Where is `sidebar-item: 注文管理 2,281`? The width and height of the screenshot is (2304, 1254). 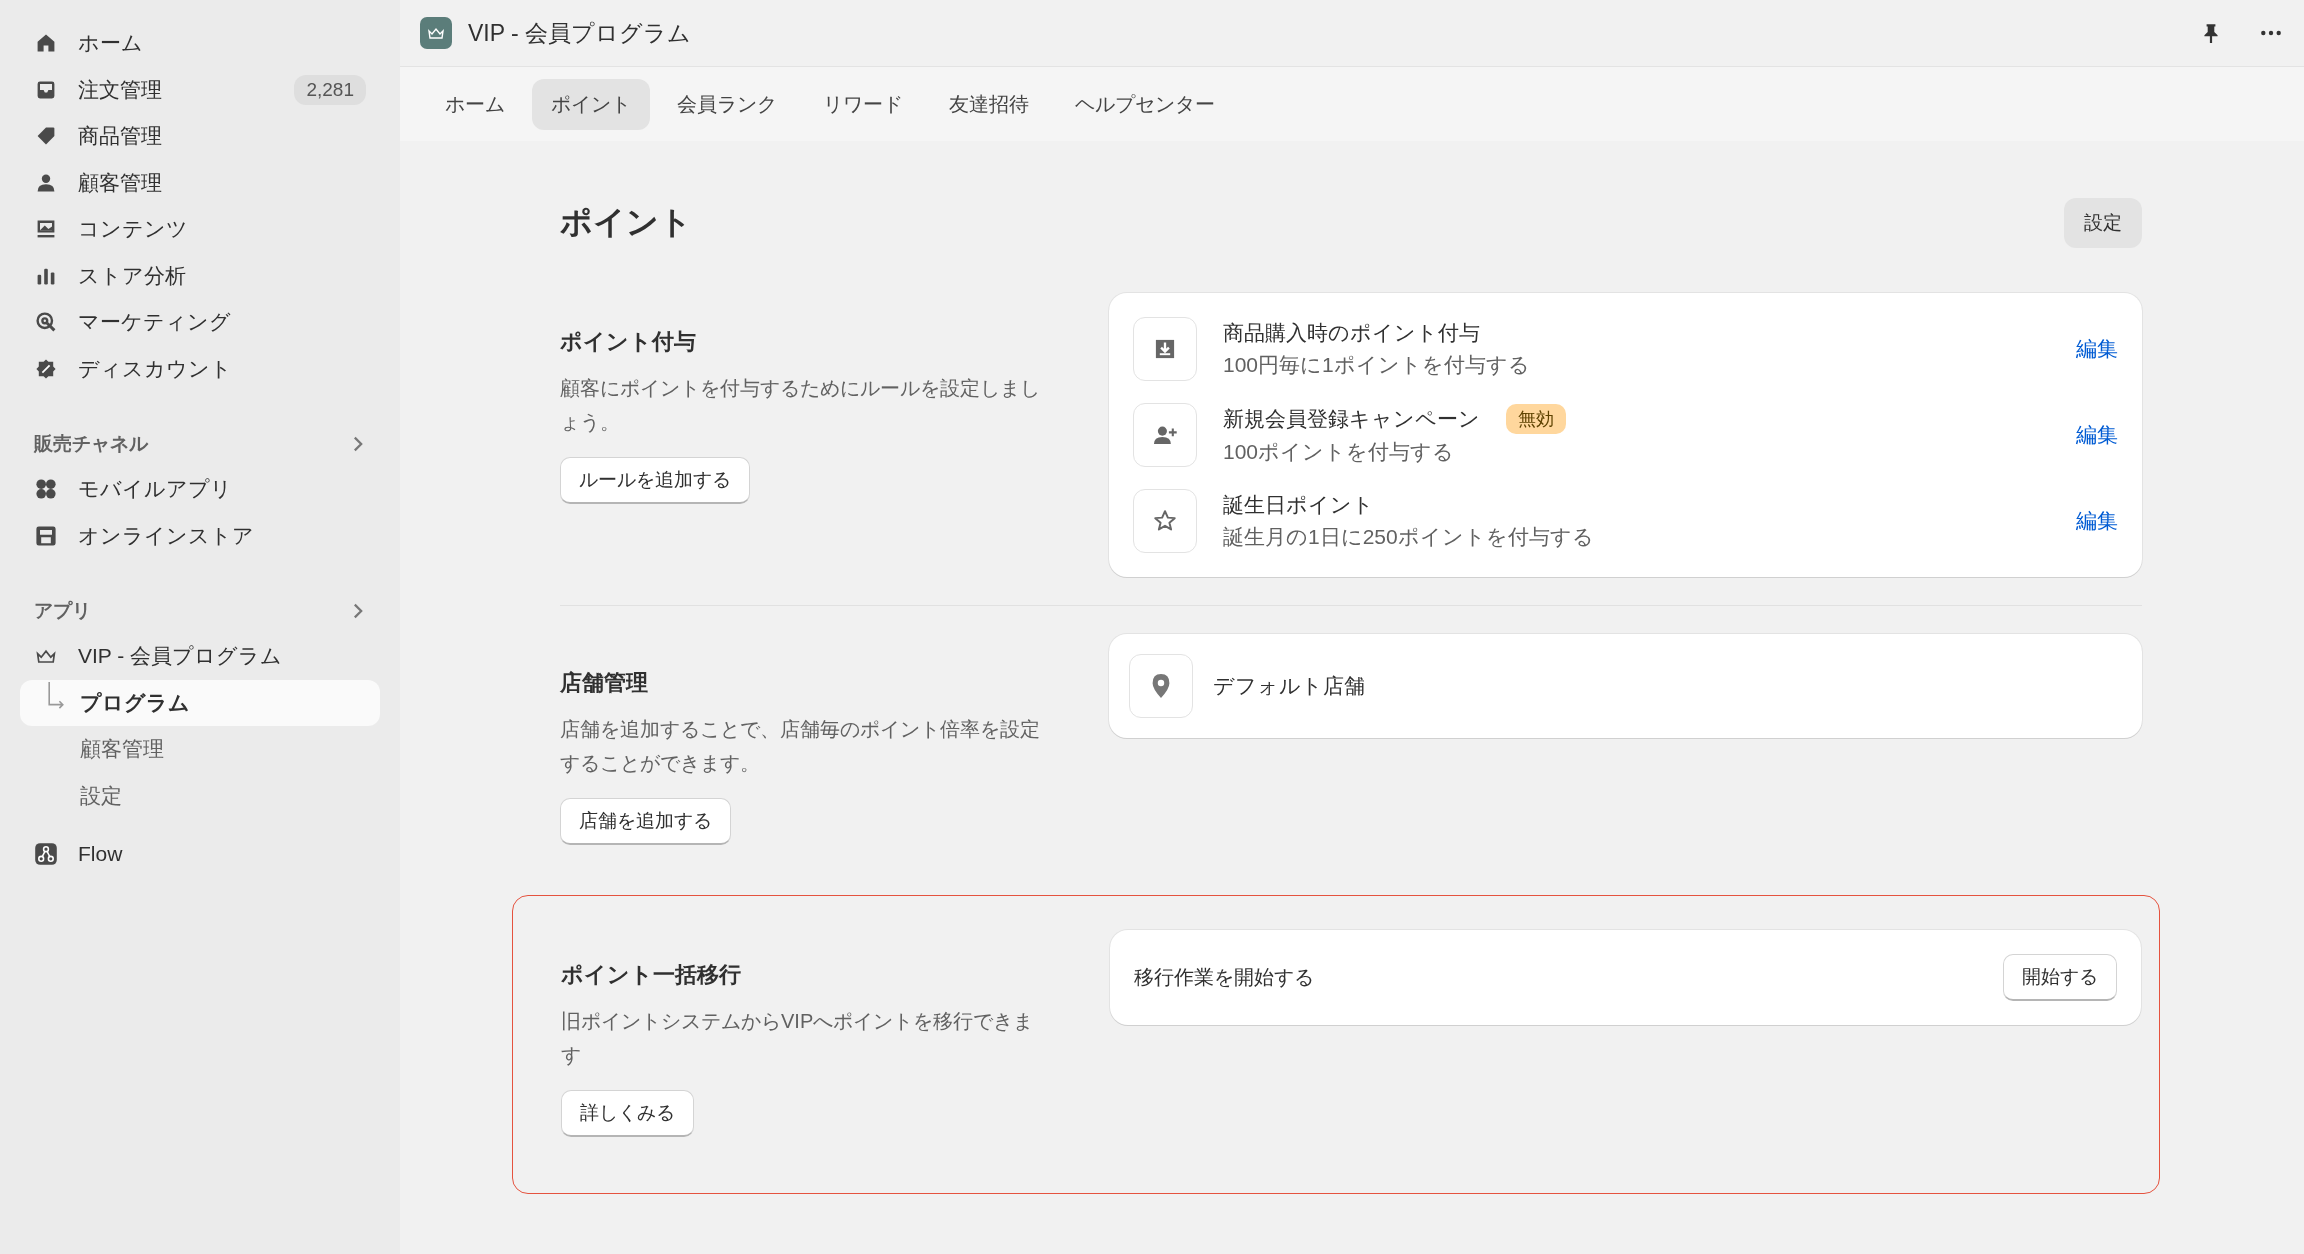 sidebar-item: 注文管理 2,281 is located at coordinates (200, 89).